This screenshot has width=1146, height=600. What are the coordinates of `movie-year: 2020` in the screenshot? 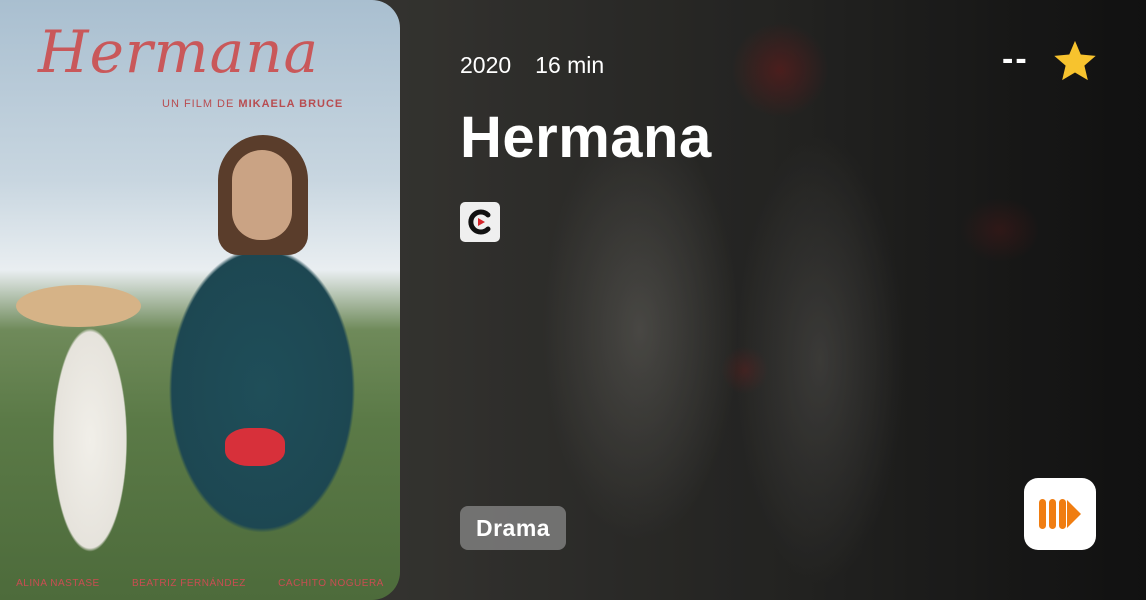 It's located at (486, 65).